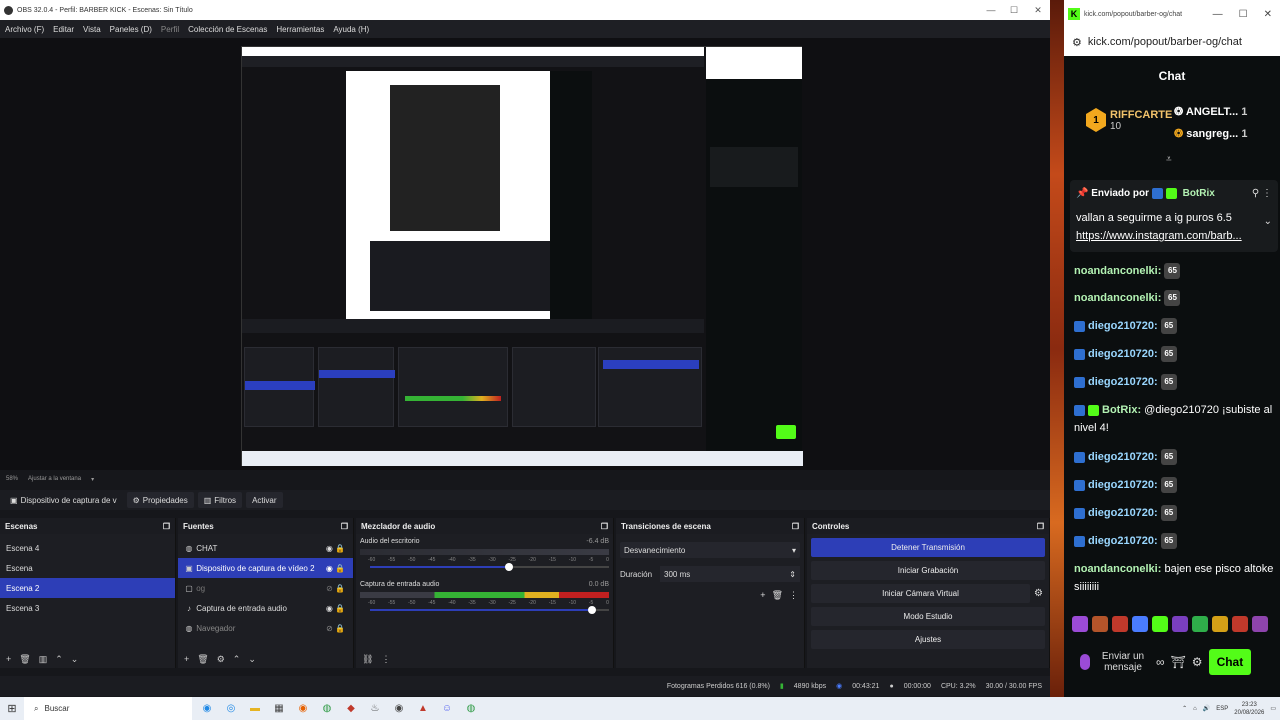  What do you see at coordinates (1255, 193) in the screenshot?
I see `pin-icon: ⚲` at bounding box center [1255, 193].